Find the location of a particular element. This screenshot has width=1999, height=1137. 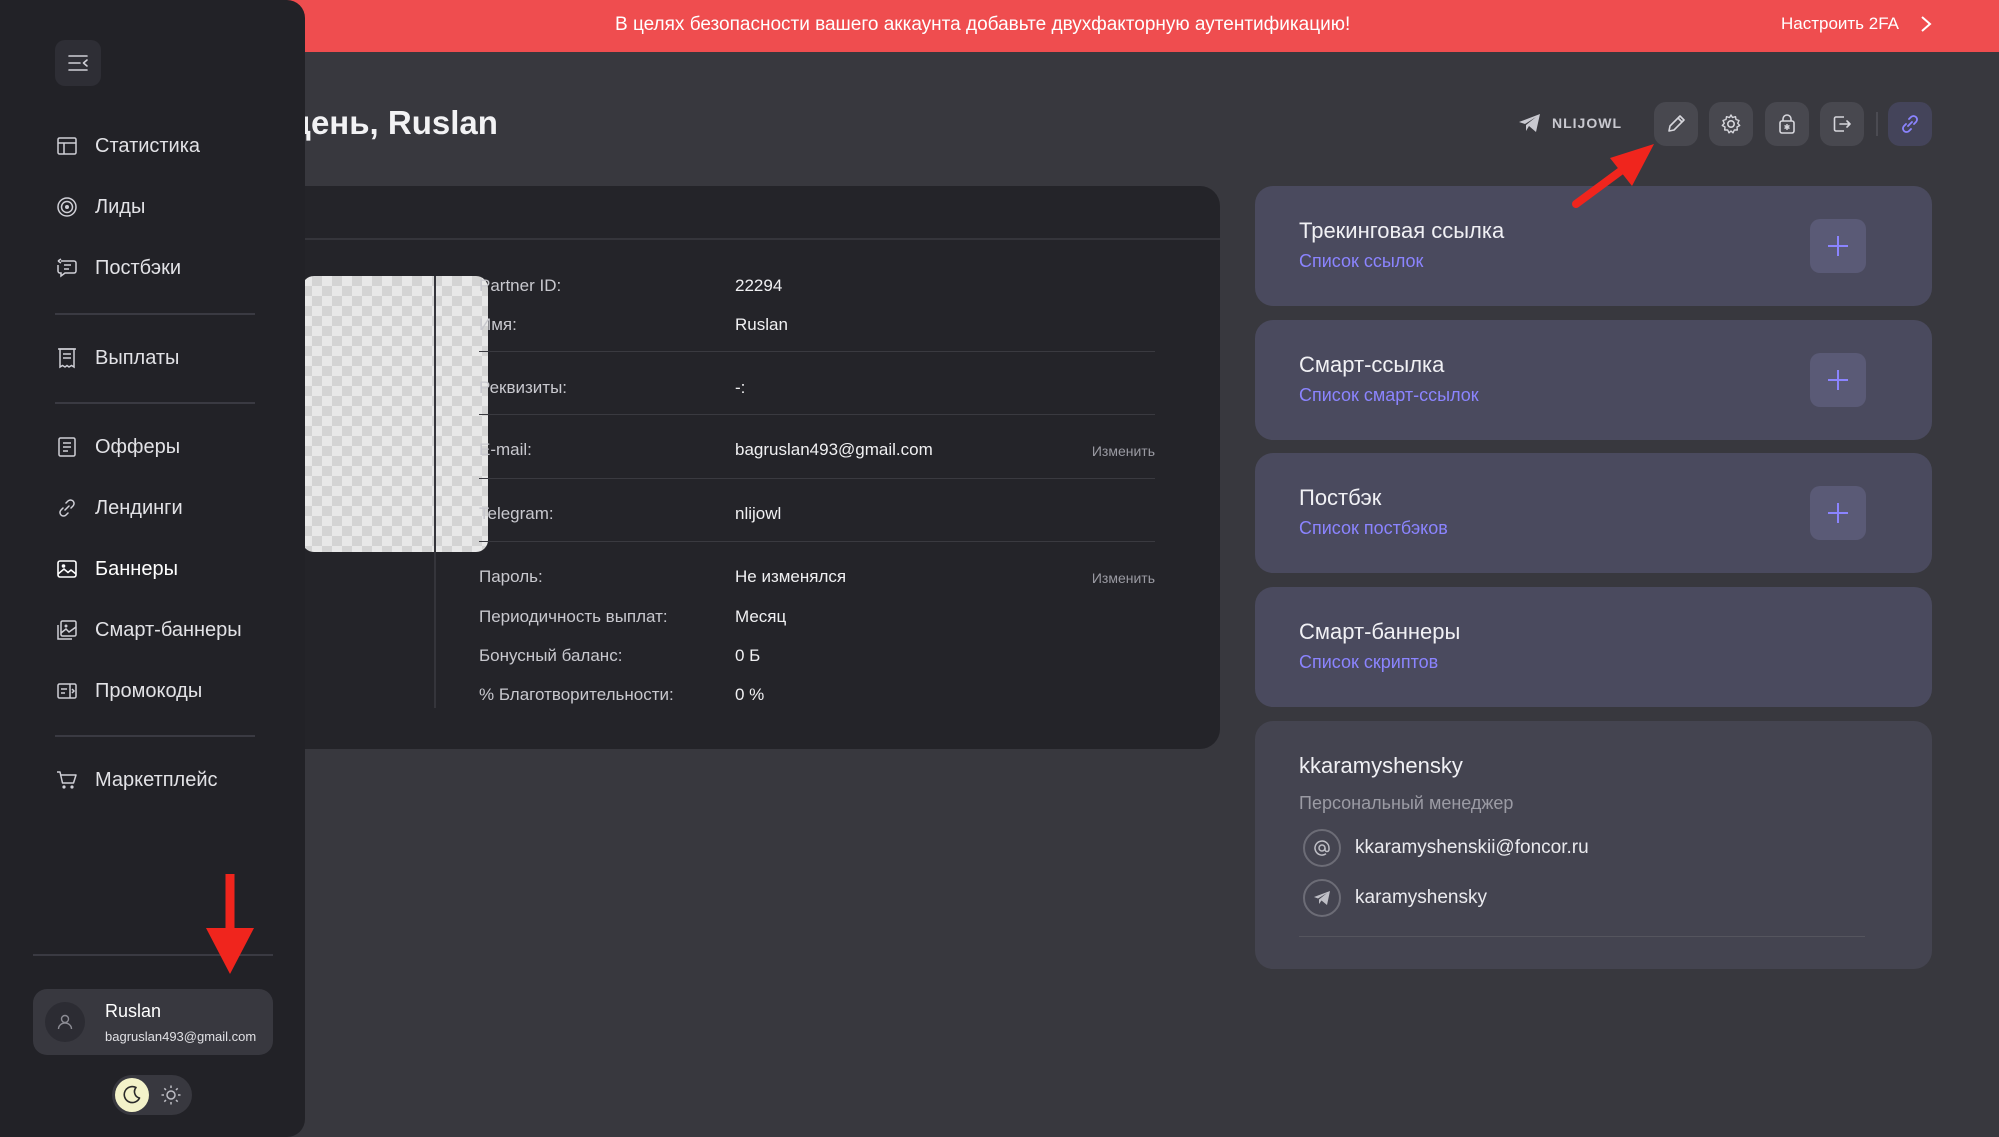

smart-link-title: Смарт-ссылка is located at coordinates (1372, 364).